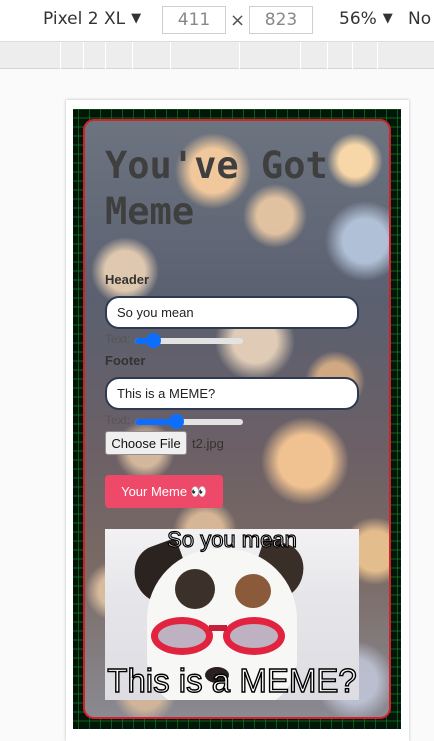 The width and height of the screenshot is (434, 741). I want to click on footer-input, so click(232, 393).